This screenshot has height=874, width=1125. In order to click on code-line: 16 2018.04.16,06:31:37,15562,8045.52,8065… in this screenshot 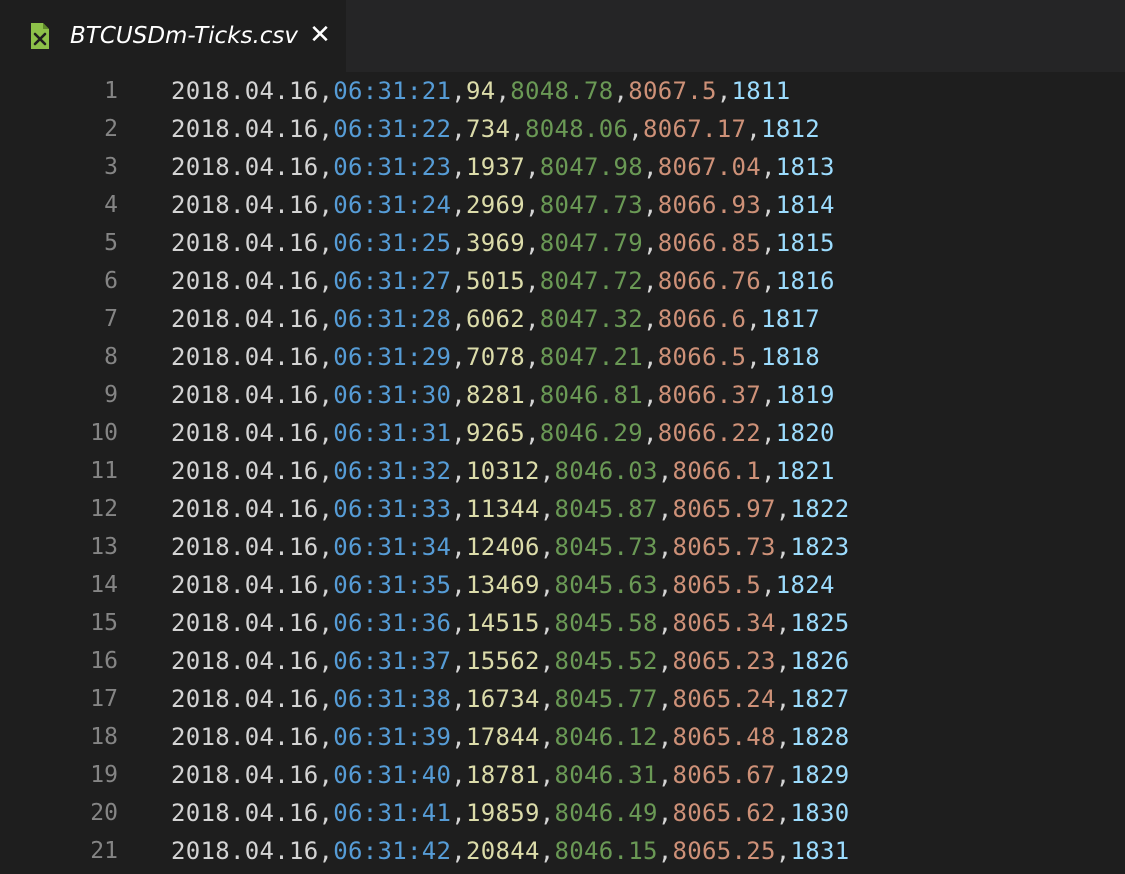, I will do `click(562, 661)`.